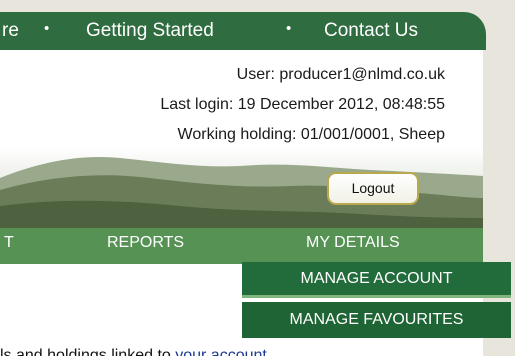 This screenshot has height=356, width=515. Describe the element at coordinates (10, 31) in the screenshot. I see `top-nav-item-partial: re` at that location.